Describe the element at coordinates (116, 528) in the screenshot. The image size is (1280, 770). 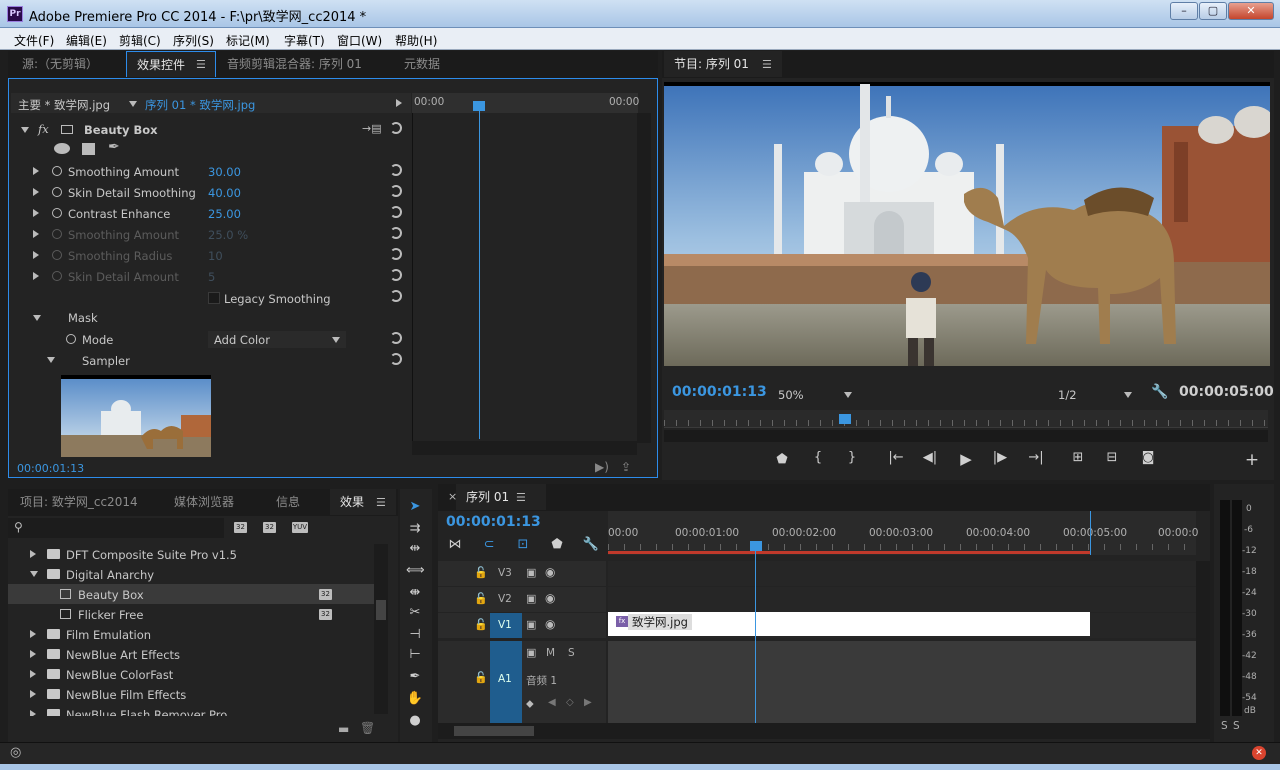
I see `effects-search-input: ⚲` at that location.